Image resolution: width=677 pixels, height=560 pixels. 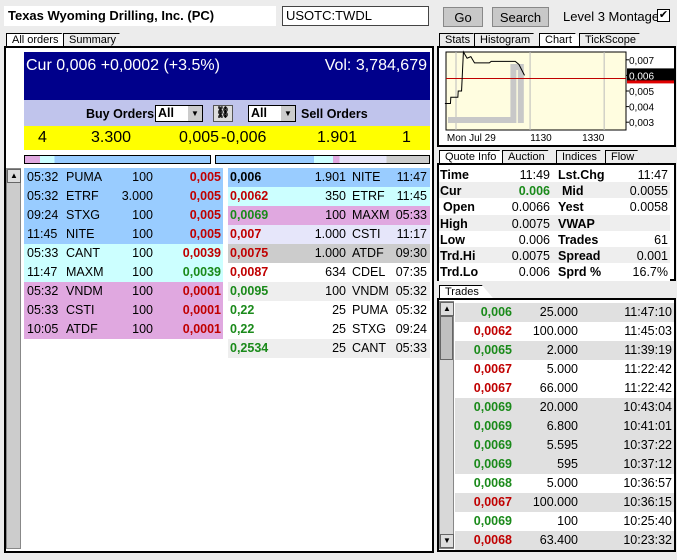 What do you see at coordinates (463, 17) in the screenshot?
I see `go-button: Go` at bounding box center [463, 17].